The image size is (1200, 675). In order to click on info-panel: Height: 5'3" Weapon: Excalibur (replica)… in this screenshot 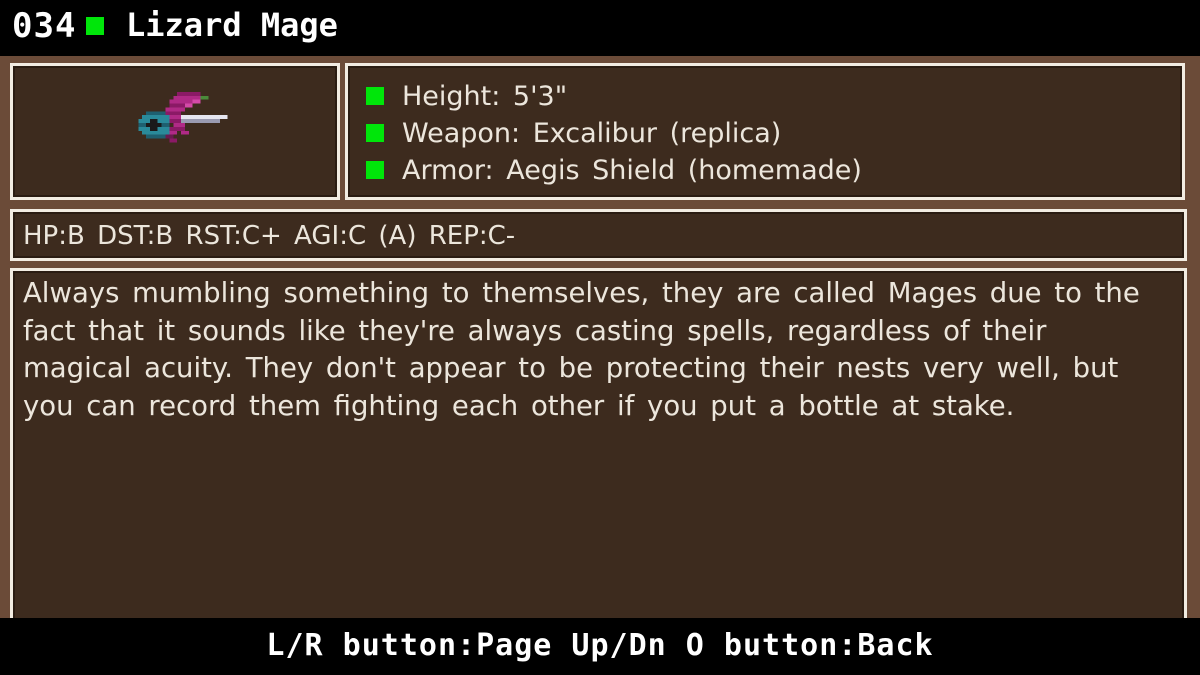, I will do `click(765, 131)`.